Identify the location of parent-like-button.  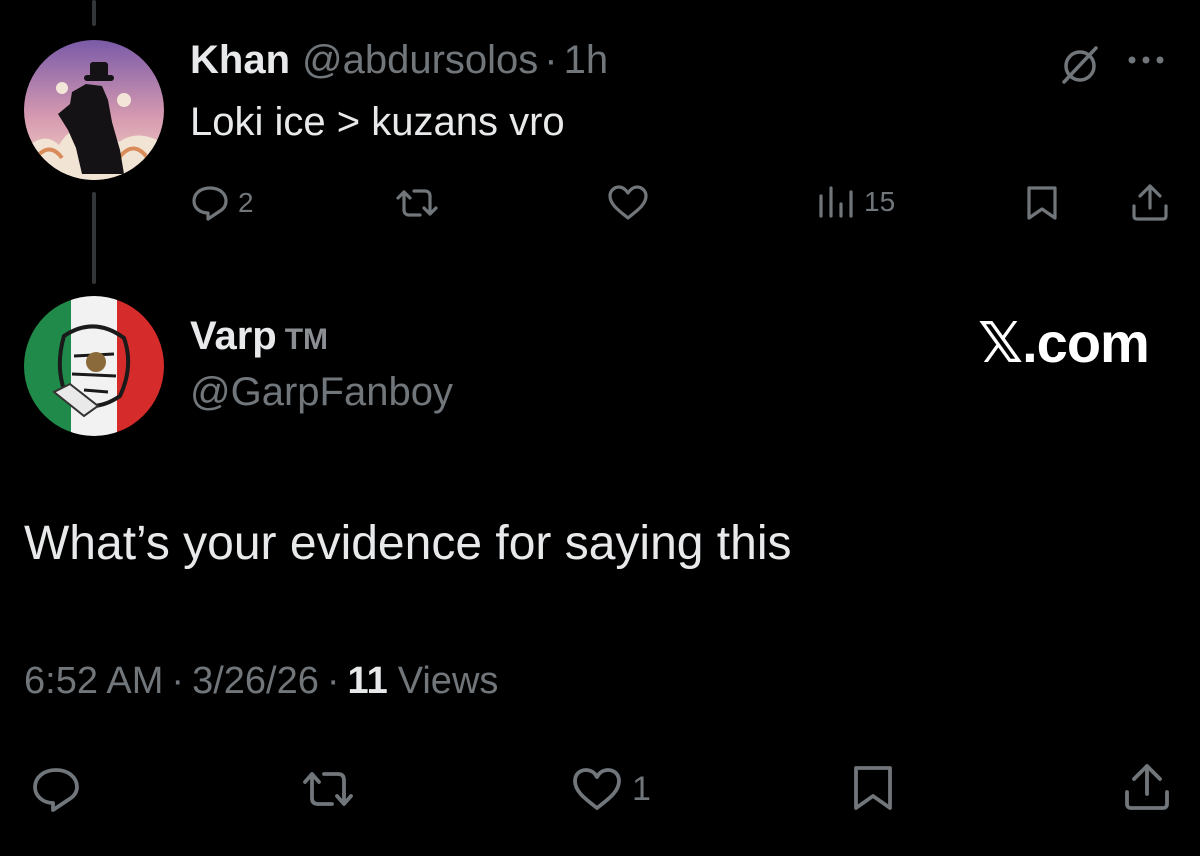
(632, 203).